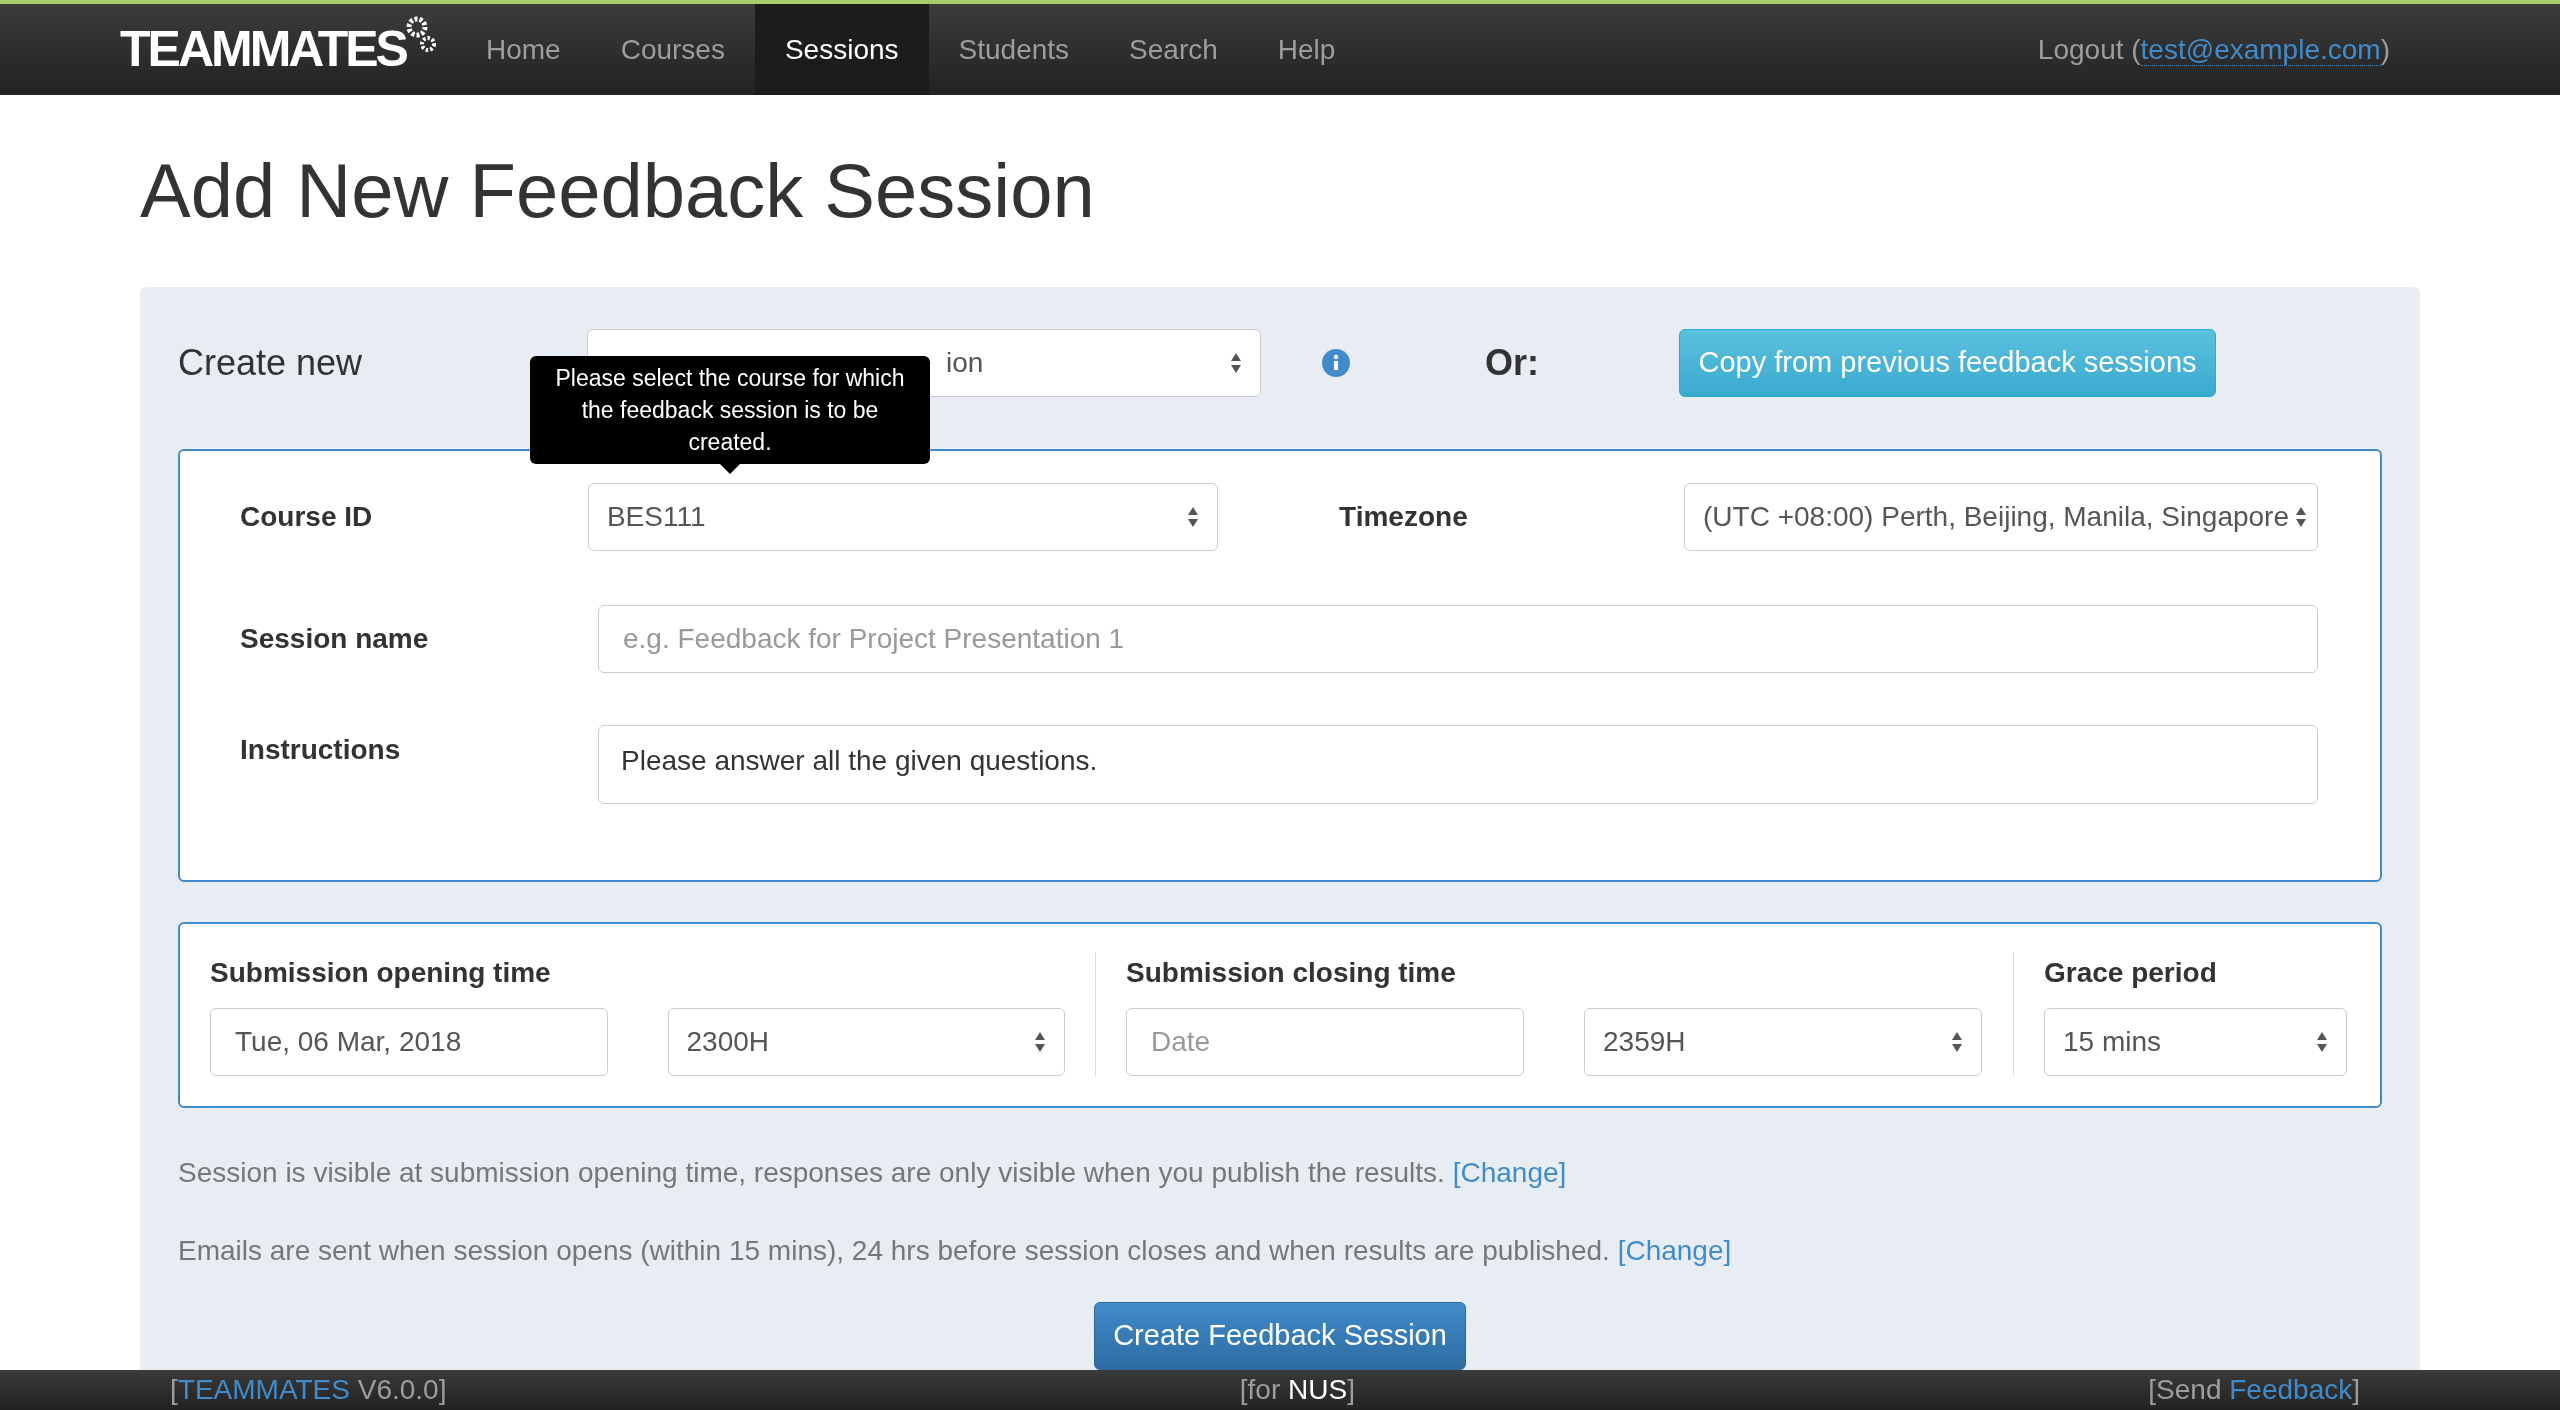  Describe the element at coordinates (381, 973) in the screenshot. I see `field-label: Submission opening time` at that location.